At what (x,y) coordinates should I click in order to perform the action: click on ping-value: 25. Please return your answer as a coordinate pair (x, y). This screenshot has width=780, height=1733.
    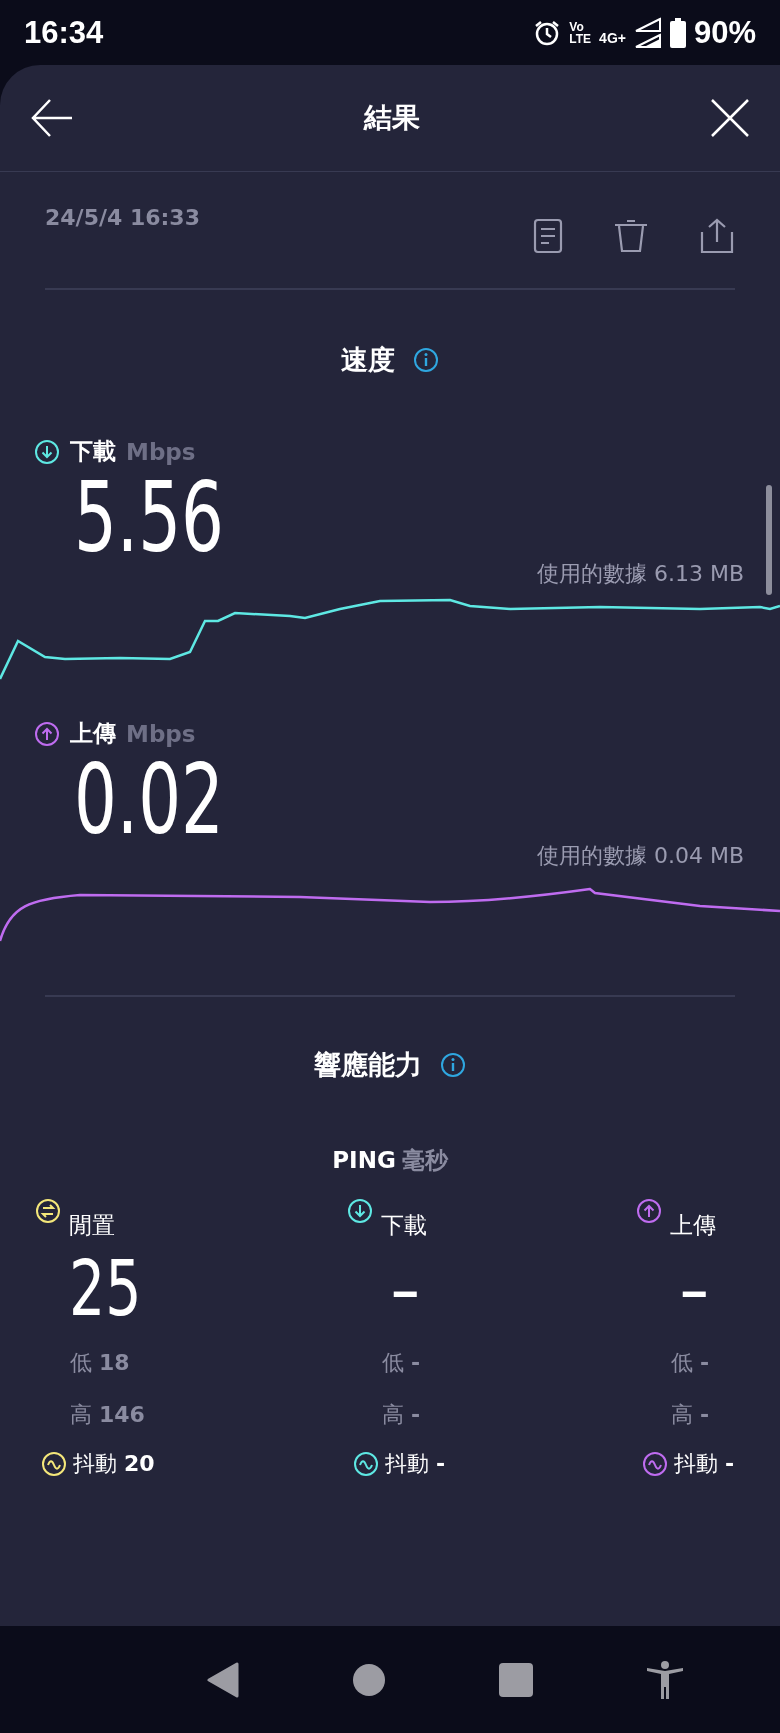
    Looking at the image, I should click on (106, 1289).